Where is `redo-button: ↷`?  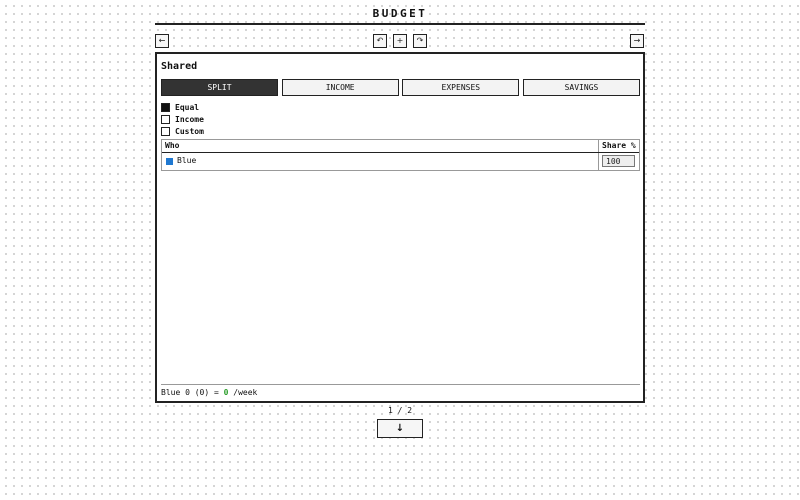
redo-button: ↷ is located at coordinates (420, 41).